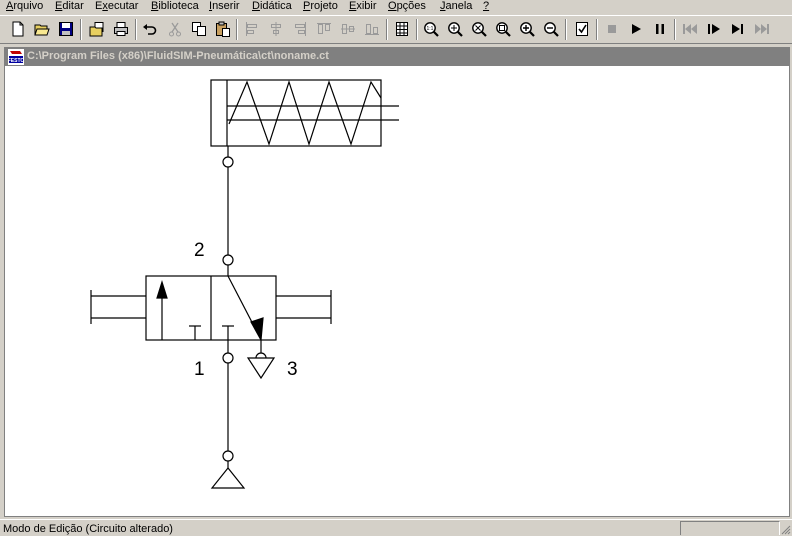 The height and width of the screenshot is (536, 792). I want to click on align-middle-button, so click(348, 29).